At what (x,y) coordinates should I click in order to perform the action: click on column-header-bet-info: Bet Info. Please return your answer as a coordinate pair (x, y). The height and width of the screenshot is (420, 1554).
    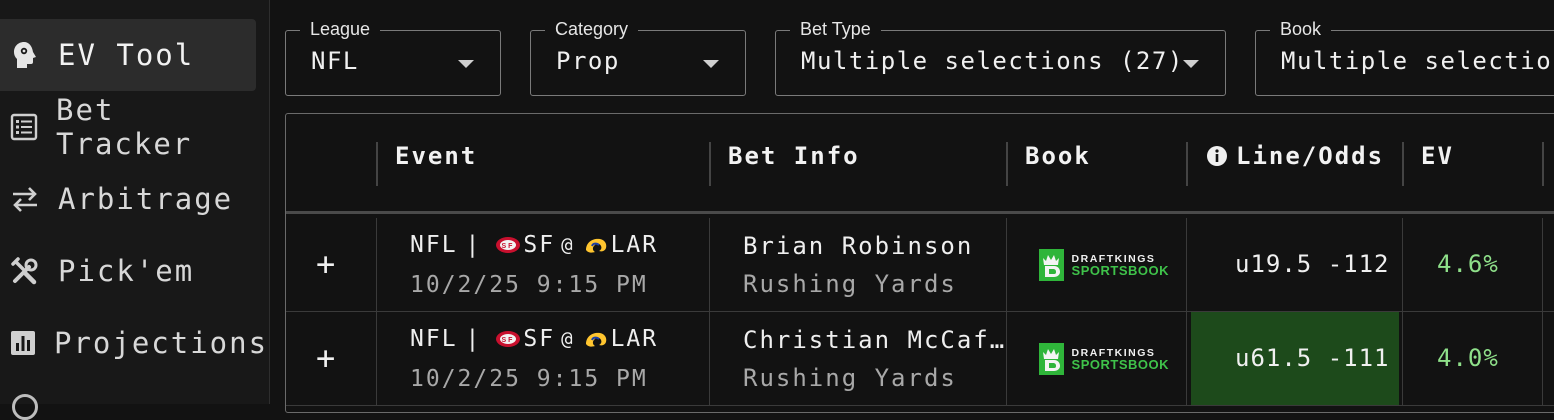
    Looking at the image, I should click on (794, 156).